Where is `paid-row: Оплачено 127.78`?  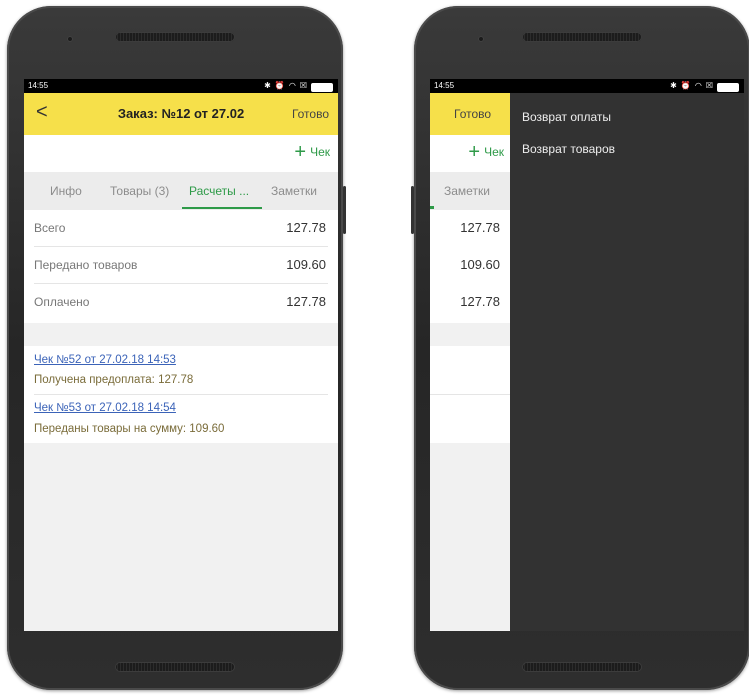
paid-row: Оплачено 127.78 is located at coordinates (181, 302).